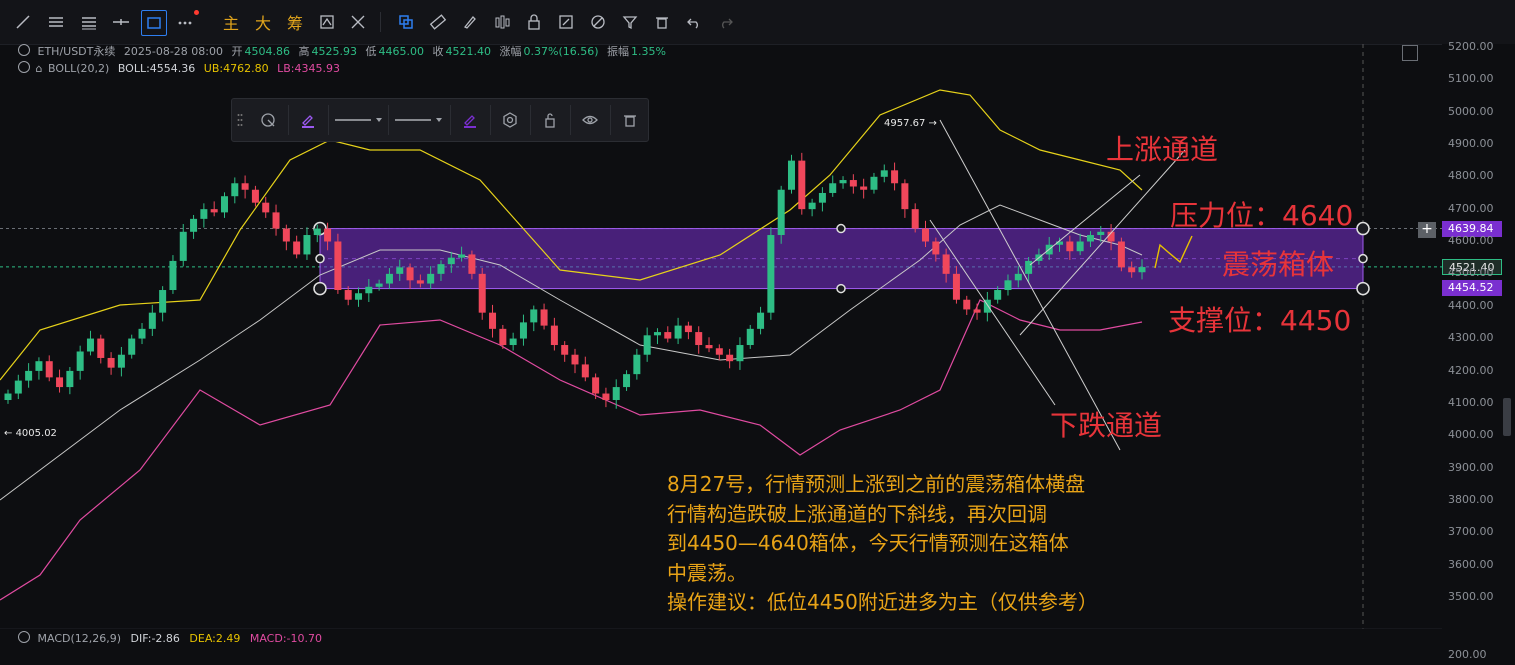 The height and width of the screenshot is (665, 1515). I want to click on drag-handle-icon, so click(240, 120).